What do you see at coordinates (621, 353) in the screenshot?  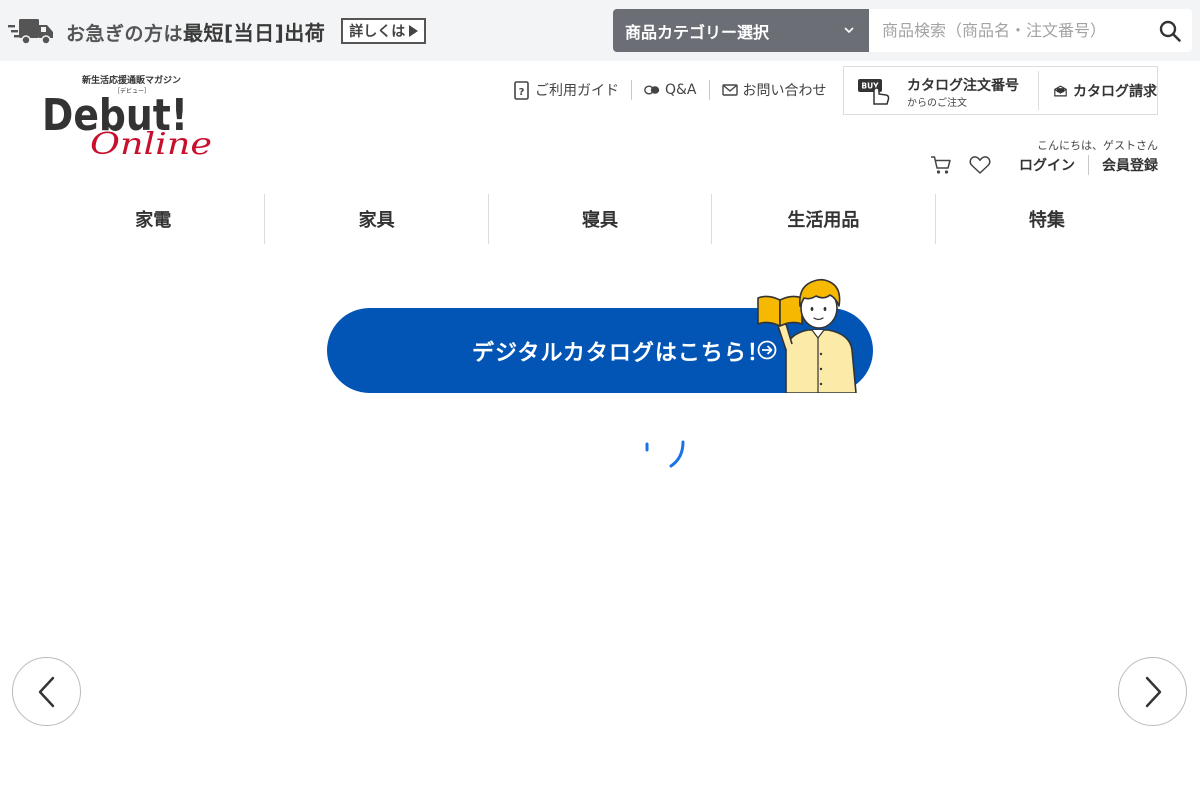 I see `digital-catalog-banner-label: デジタルカタログはこちら！` at bounding box center [621, 353].